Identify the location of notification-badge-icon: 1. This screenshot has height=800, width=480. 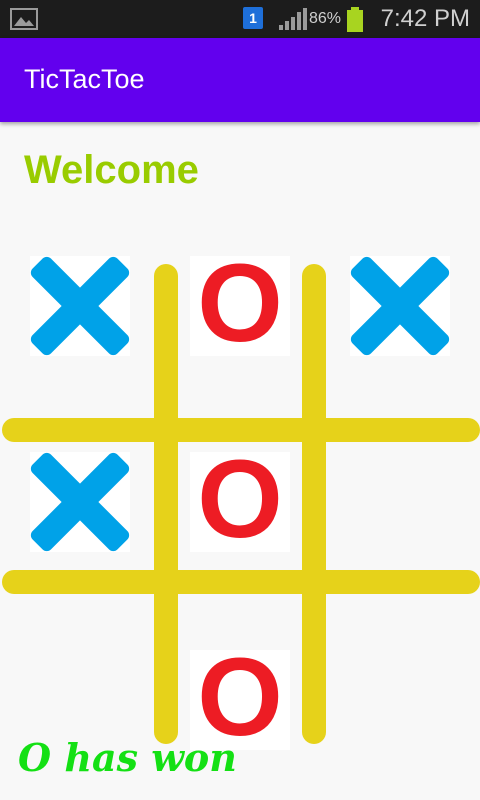
(253, 18).